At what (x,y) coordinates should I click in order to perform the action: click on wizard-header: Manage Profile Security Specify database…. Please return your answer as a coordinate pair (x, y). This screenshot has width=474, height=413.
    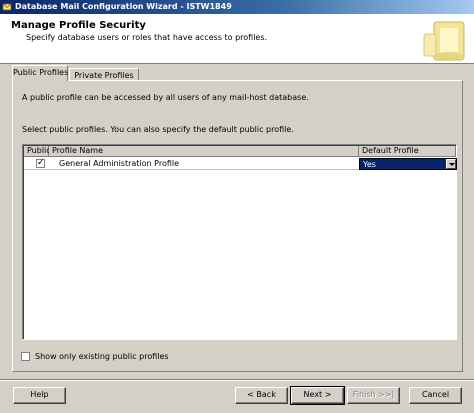
    Looking at the image, I should click on (237, 39).